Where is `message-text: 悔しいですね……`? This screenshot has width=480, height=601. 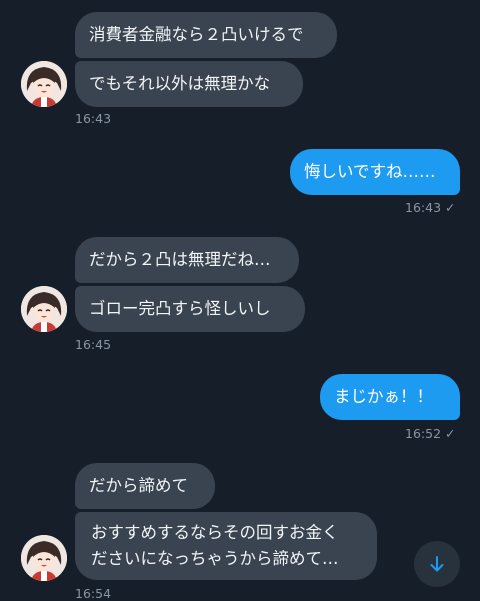
message-text: 悔しいですね…… is located at coordinates (370, 171).